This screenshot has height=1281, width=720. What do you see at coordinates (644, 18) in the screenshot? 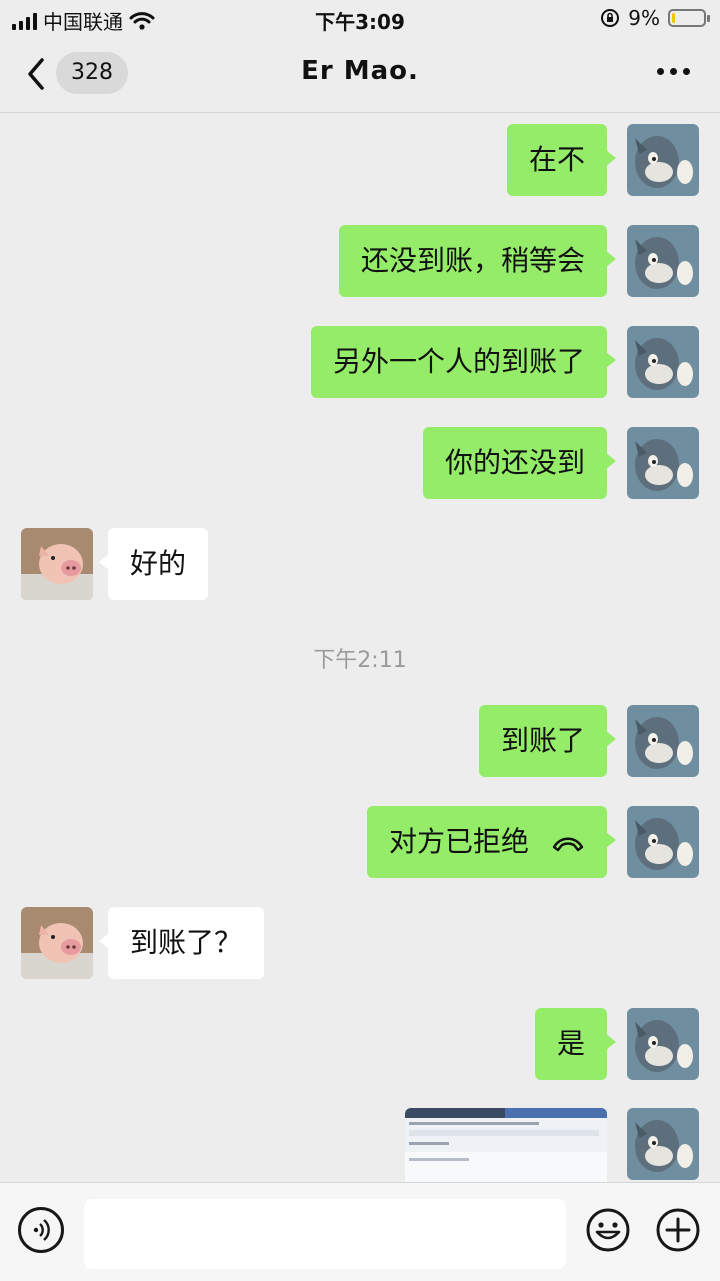
I see `battery-percent: 9%` at bounding box center [644, 18].